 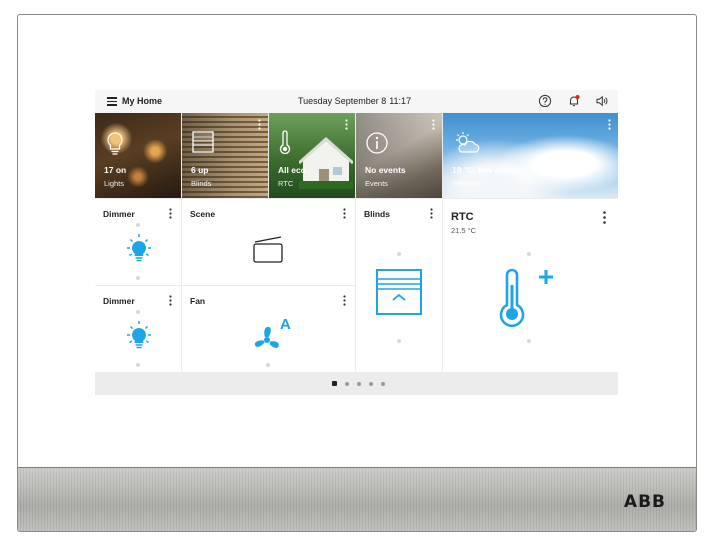 I want to click on status-tile-events: No events Events, so click(x=399, y=155).